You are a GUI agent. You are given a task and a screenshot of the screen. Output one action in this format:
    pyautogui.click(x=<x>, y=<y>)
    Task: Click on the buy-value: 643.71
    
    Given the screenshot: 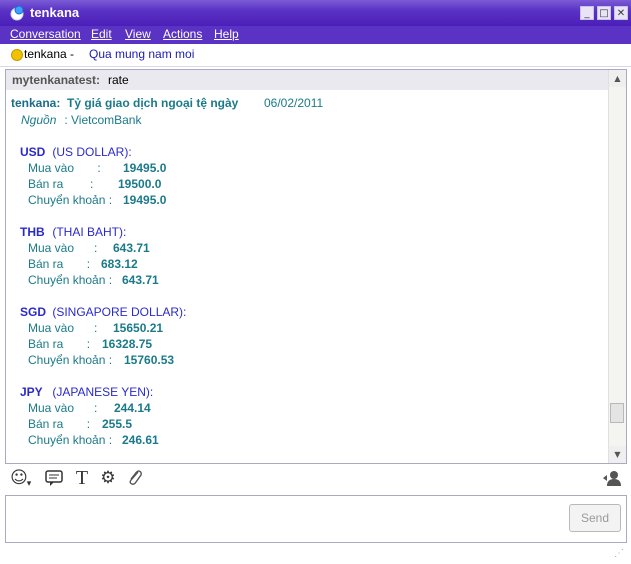 What is the action you would take?
    pyautogui.click(x=131, y=248)
    